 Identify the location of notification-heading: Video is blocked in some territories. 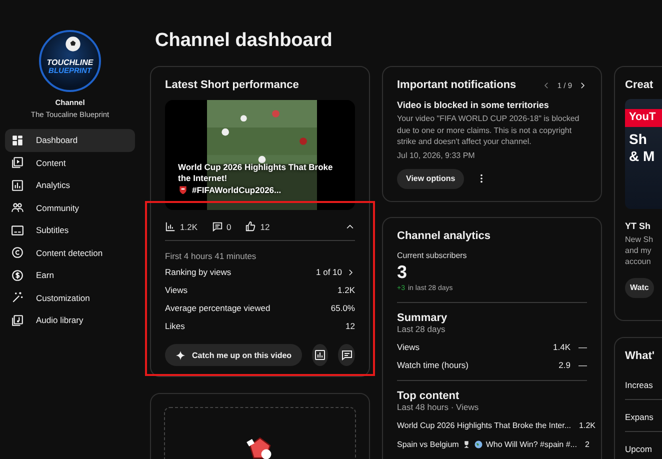
(473, 105).